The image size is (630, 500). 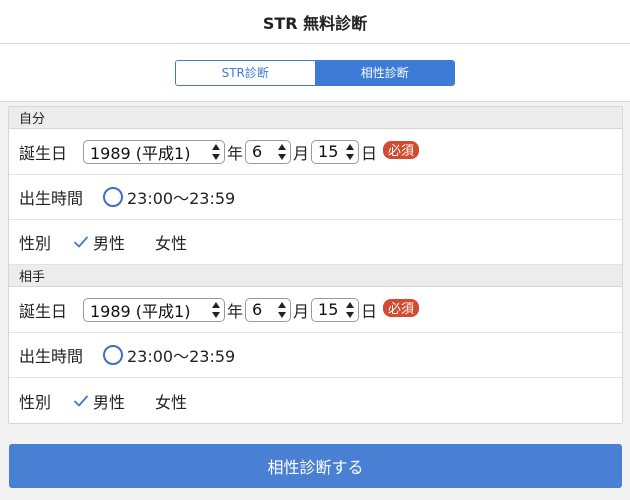 I want to click on partner-time-range: 23:00〜23:59, so click(x=181, y=356).